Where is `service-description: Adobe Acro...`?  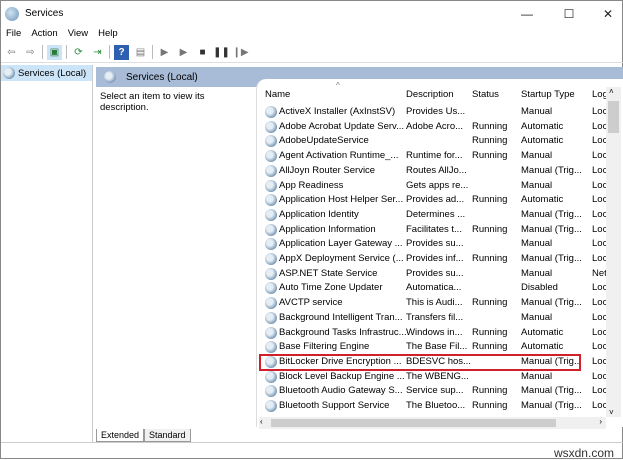 service-description: Adobe Acro... is located at coordinates (435, 126).